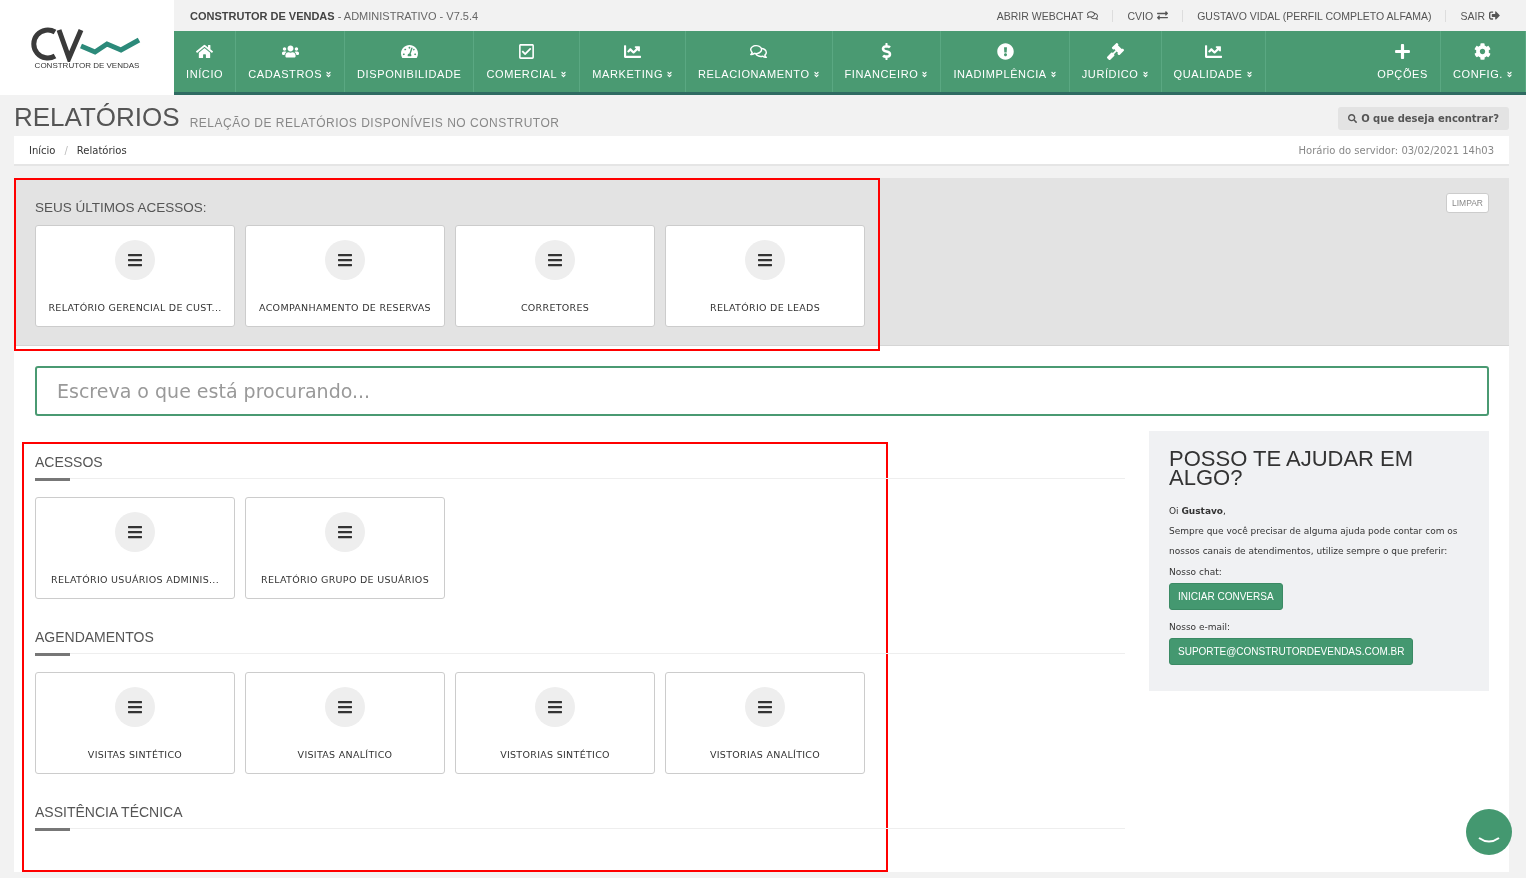  Describe the element at coordinates (1467, 203) in the screenshot. I see `clear-button: LIMPAR` at that location.